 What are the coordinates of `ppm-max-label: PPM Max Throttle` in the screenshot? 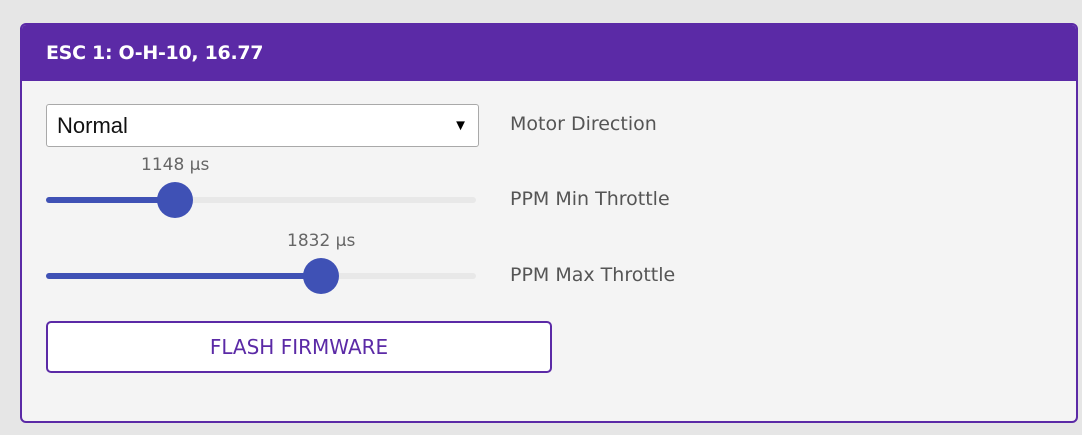 It's located at (593, 275).